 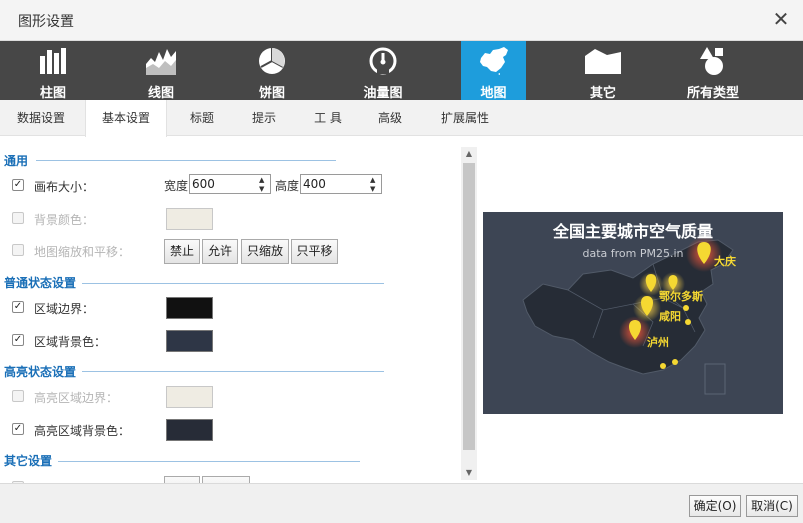 What do you see at coordinates (230, 397) in the screenshot?
I see `highlight-border-row: 高亮区域边界：` at bounding box center [230, 397].